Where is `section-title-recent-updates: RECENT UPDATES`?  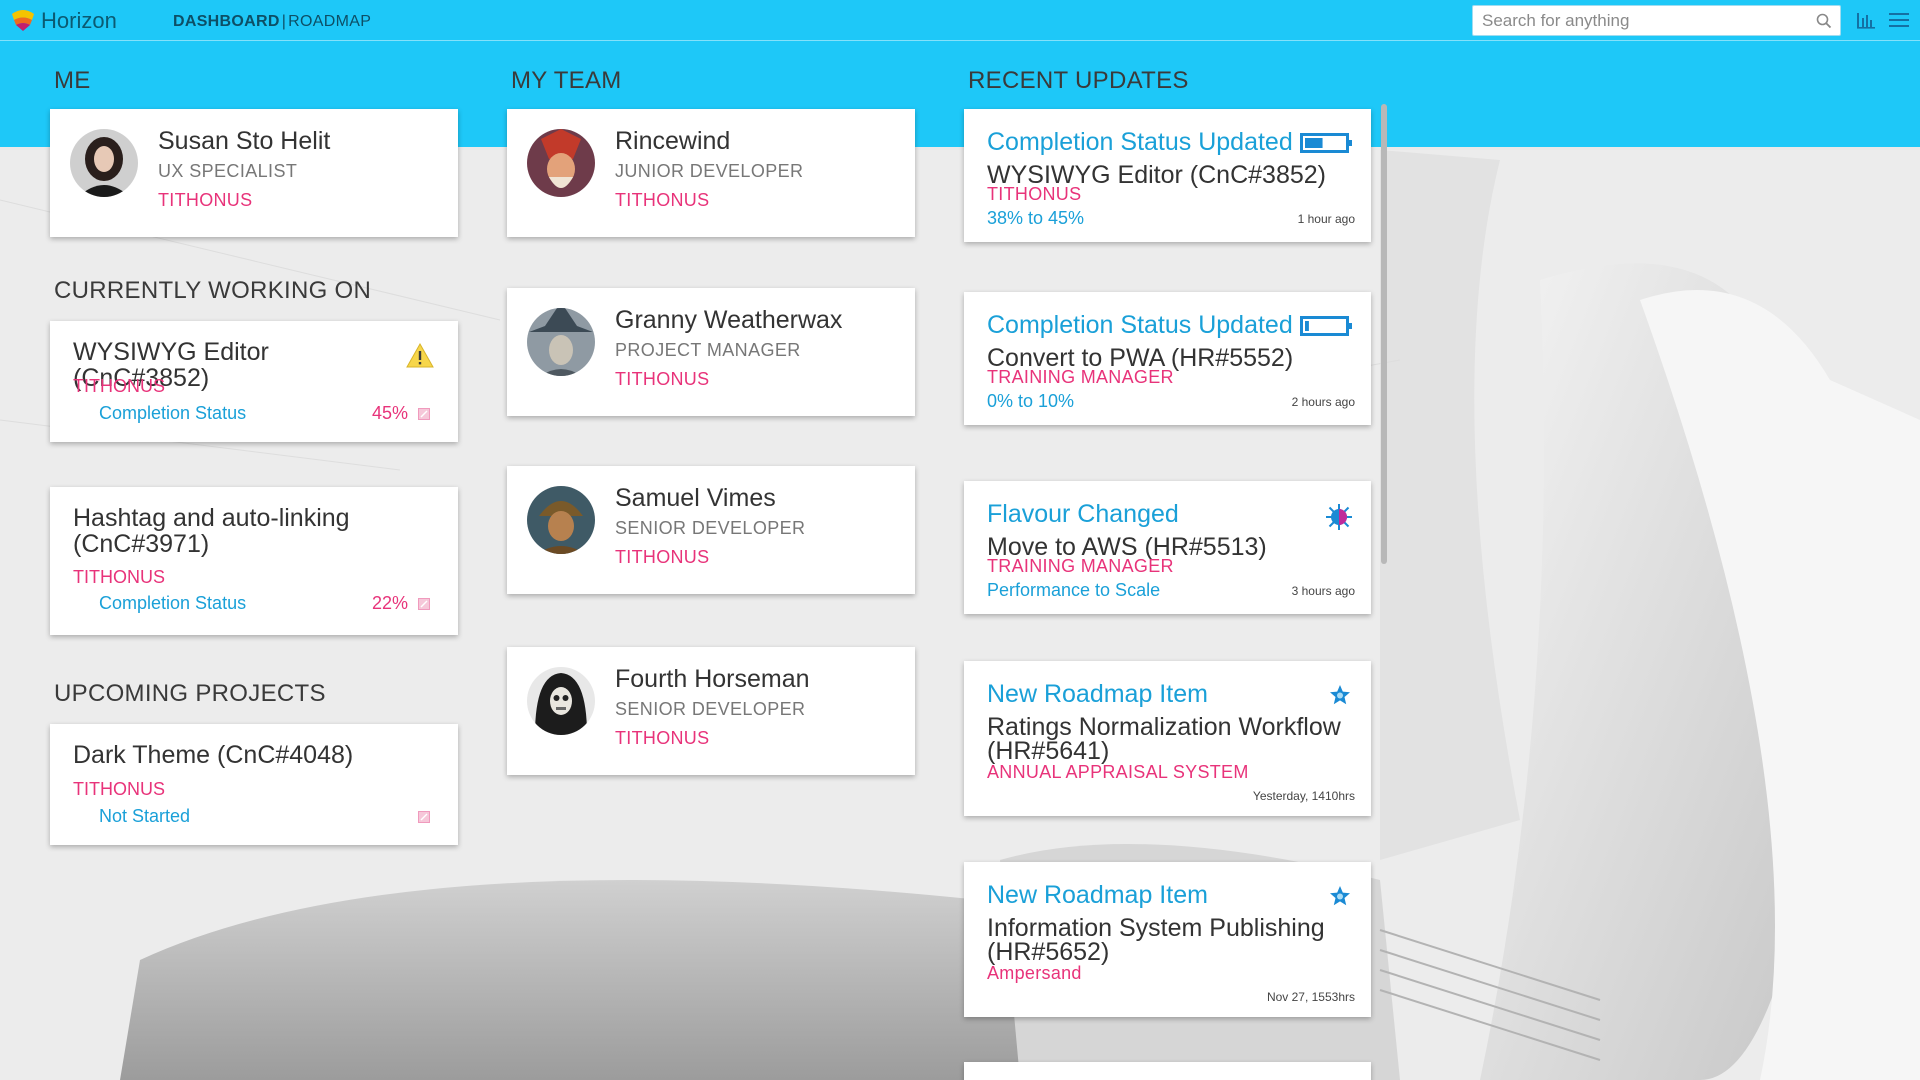
section-title-recent-updates: RECENT UPDATES is located at coordinates (1078, 80).